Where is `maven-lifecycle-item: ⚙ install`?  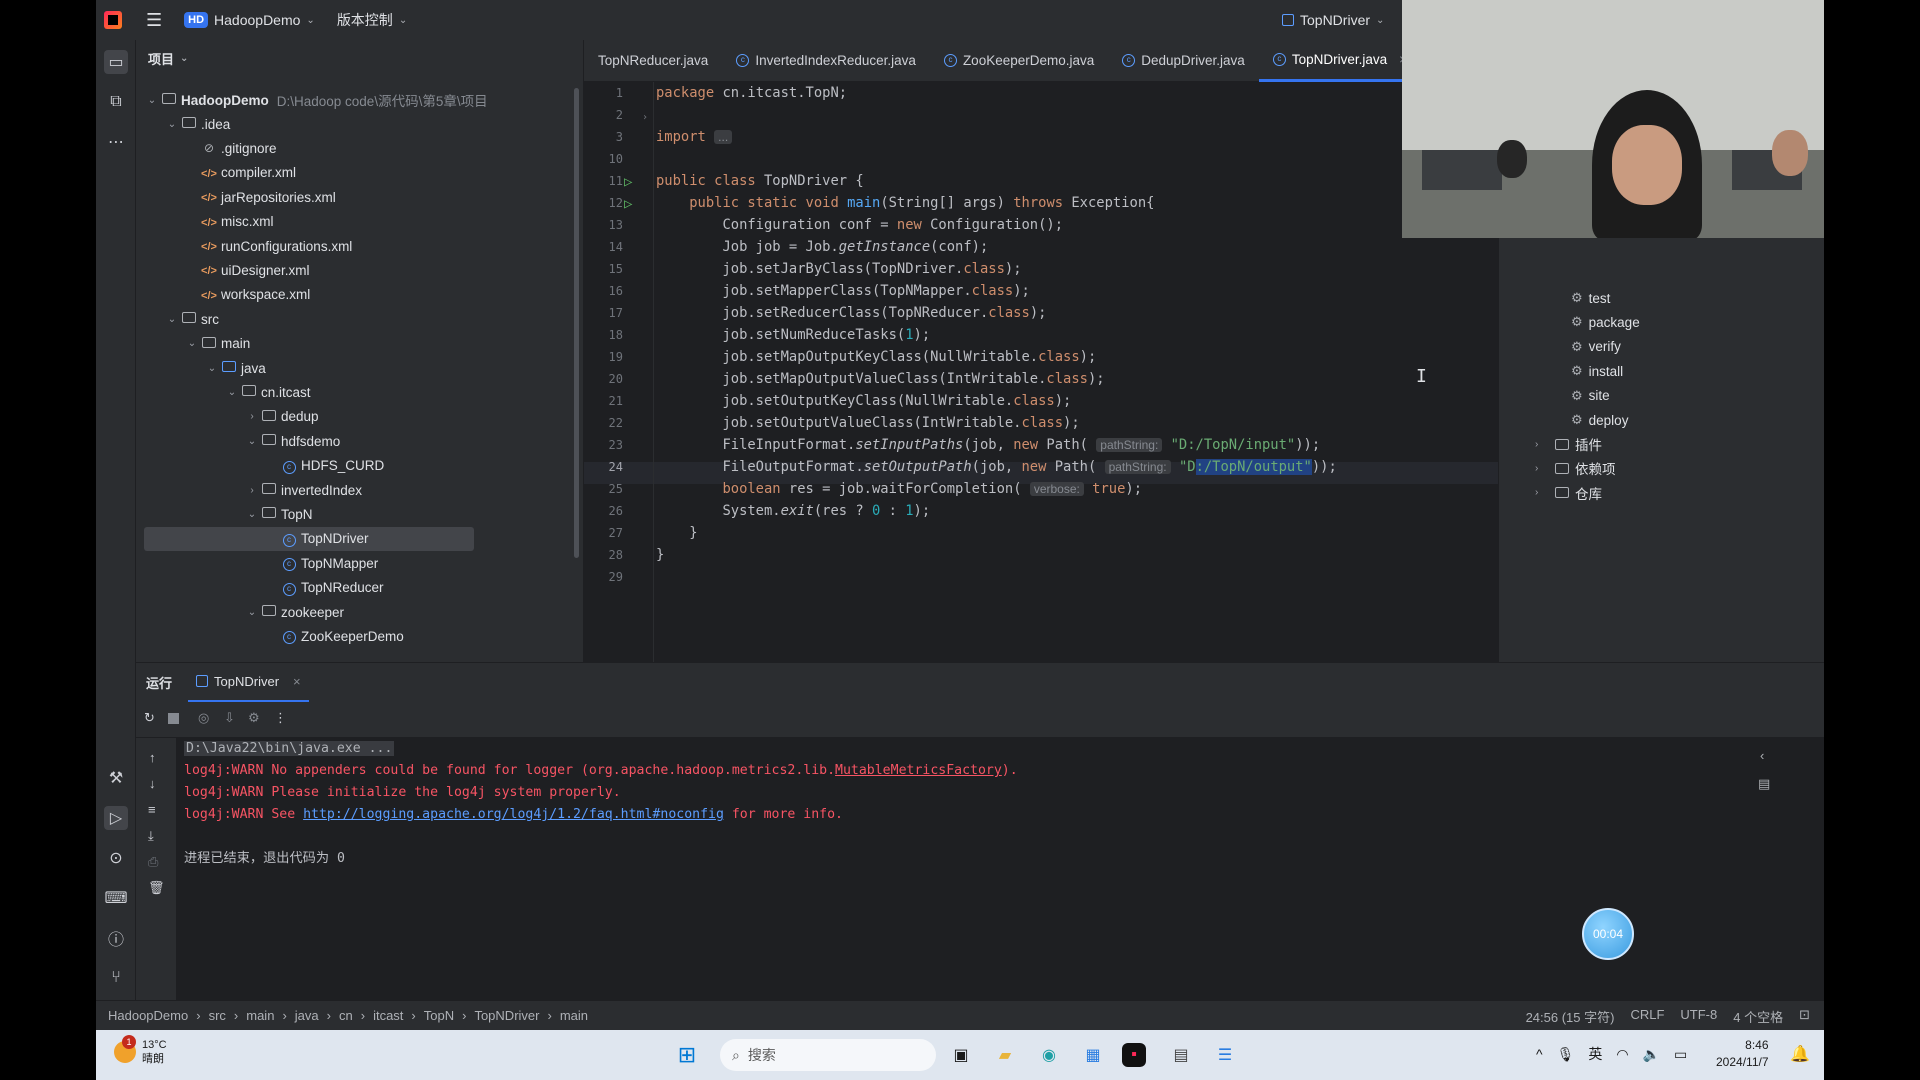
maven-lifecycle-item: ⚙ install is located at coordinates (1597, 371).